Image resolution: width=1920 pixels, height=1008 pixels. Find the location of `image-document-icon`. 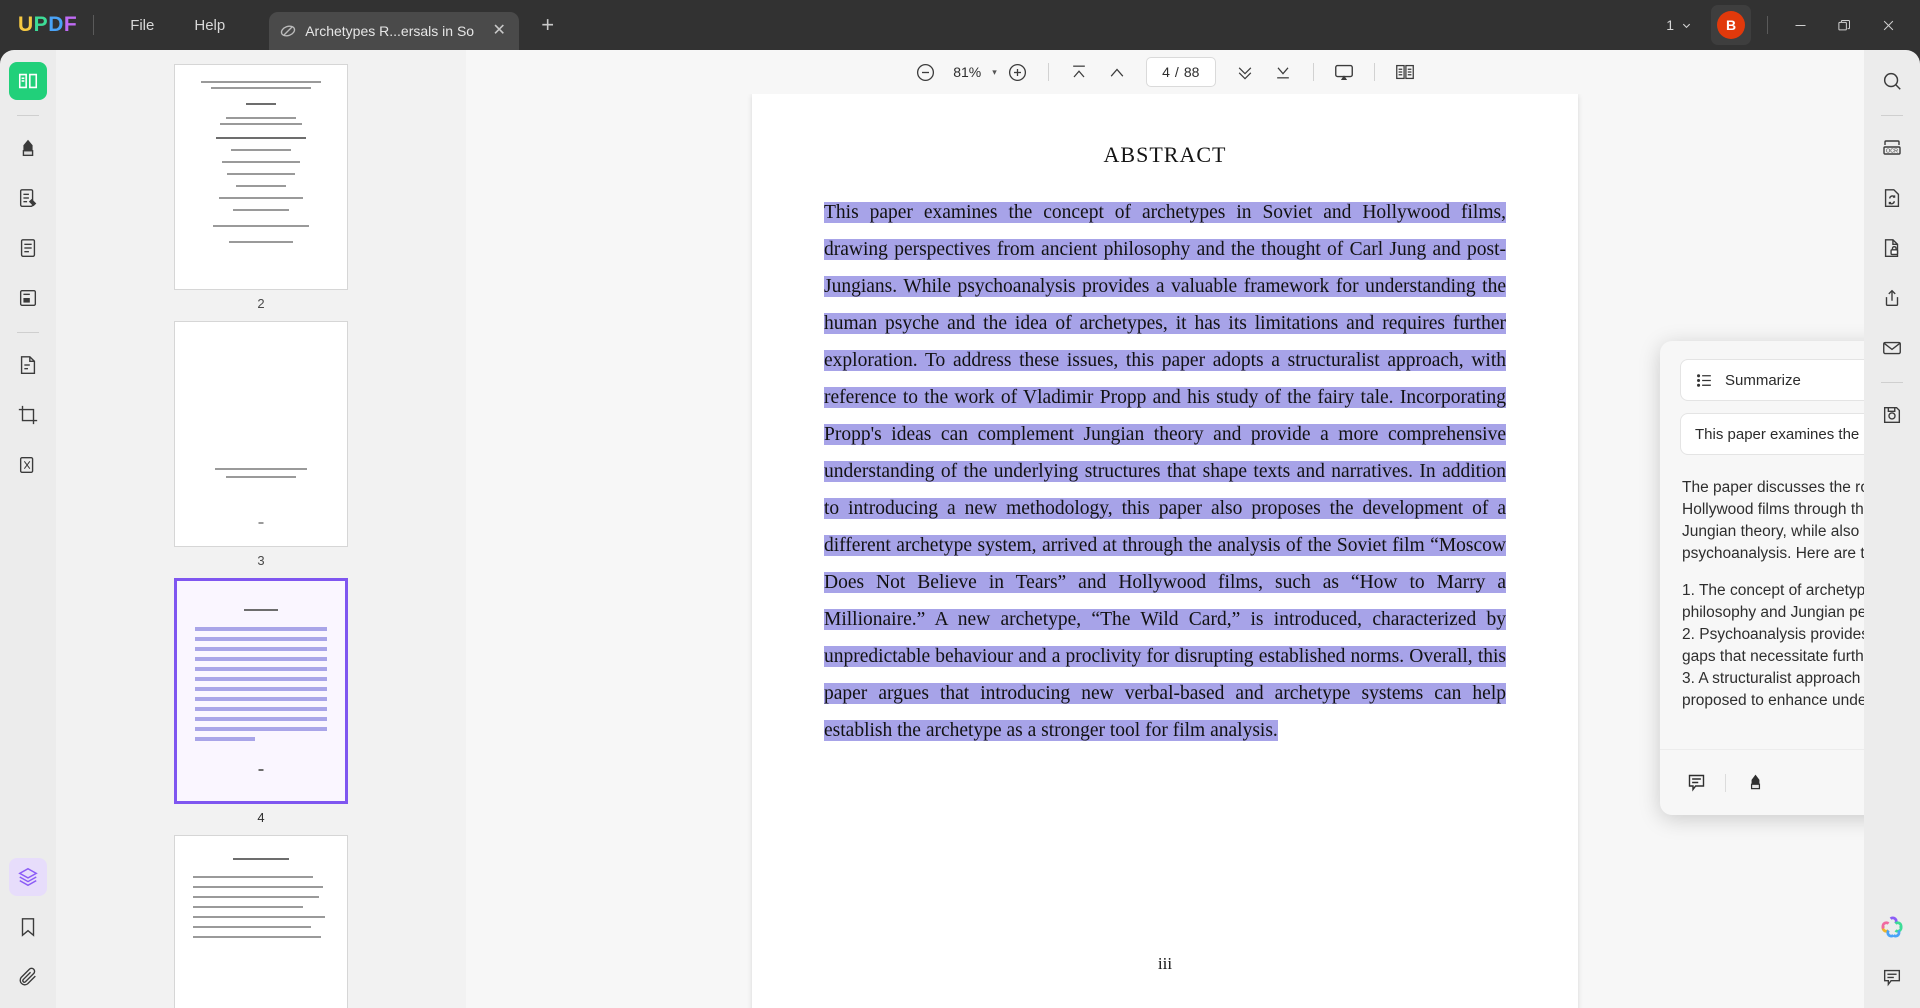

image-document-icon is located at coordinates (28, 298).